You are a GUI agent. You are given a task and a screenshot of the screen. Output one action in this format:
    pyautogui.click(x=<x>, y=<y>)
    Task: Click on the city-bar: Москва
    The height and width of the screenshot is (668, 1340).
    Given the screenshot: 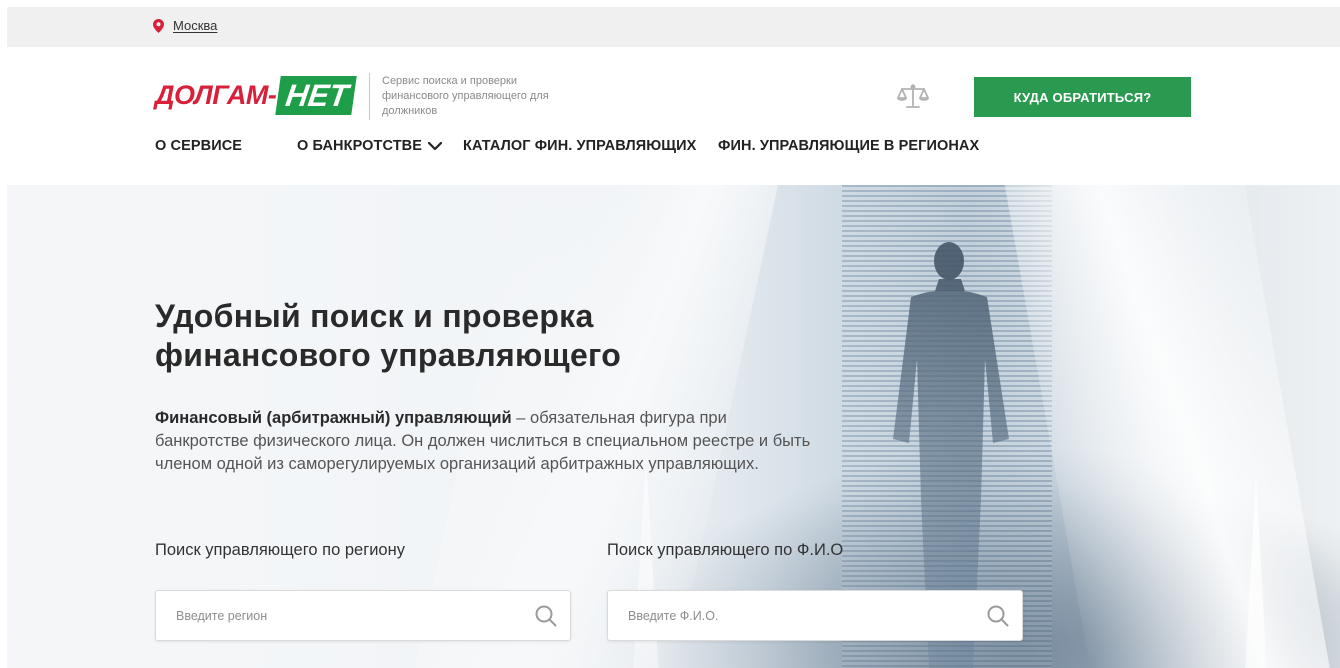 What is the action you would take?
    pyautogui.click(x=673, y=27)
    